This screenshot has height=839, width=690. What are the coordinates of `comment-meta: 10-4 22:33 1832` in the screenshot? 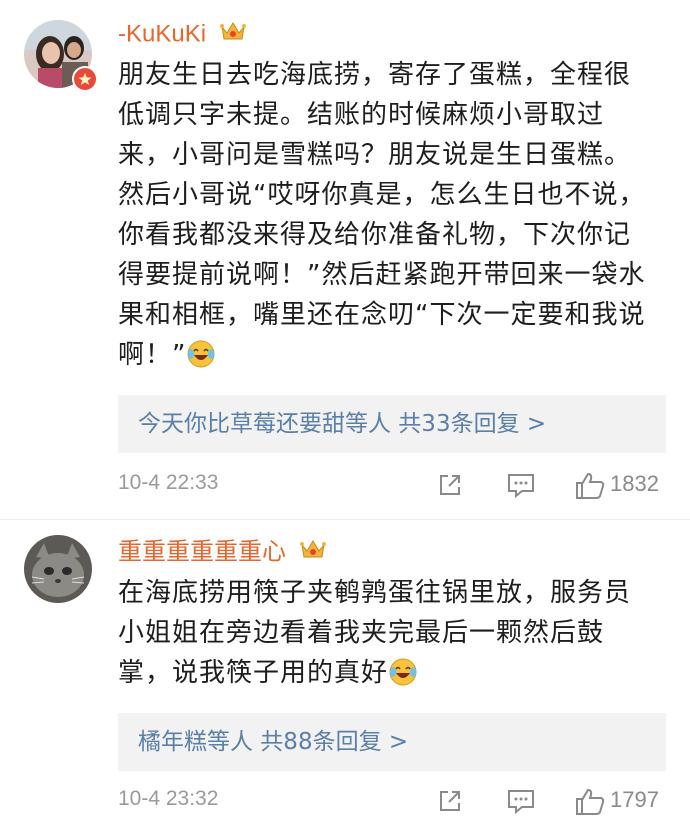 It's located at (398, 487).